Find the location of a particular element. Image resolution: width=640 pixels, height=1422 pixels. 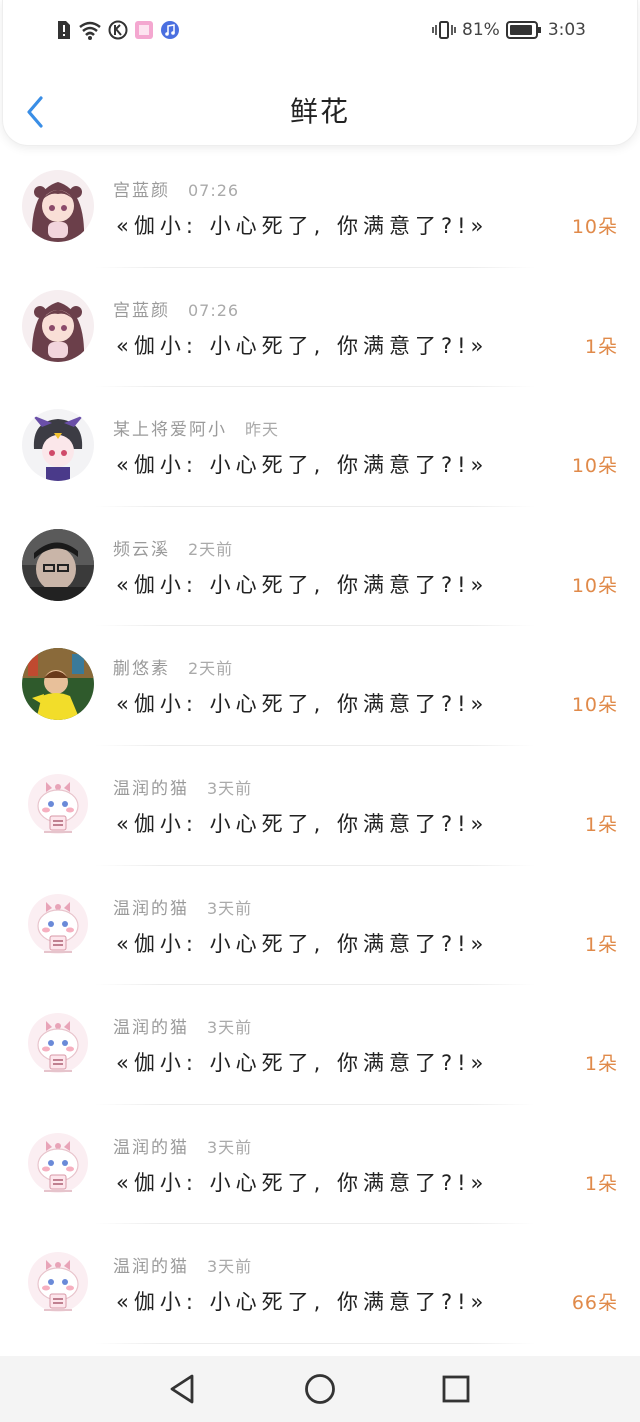

alert-icon is located at coordinates (64, 30).